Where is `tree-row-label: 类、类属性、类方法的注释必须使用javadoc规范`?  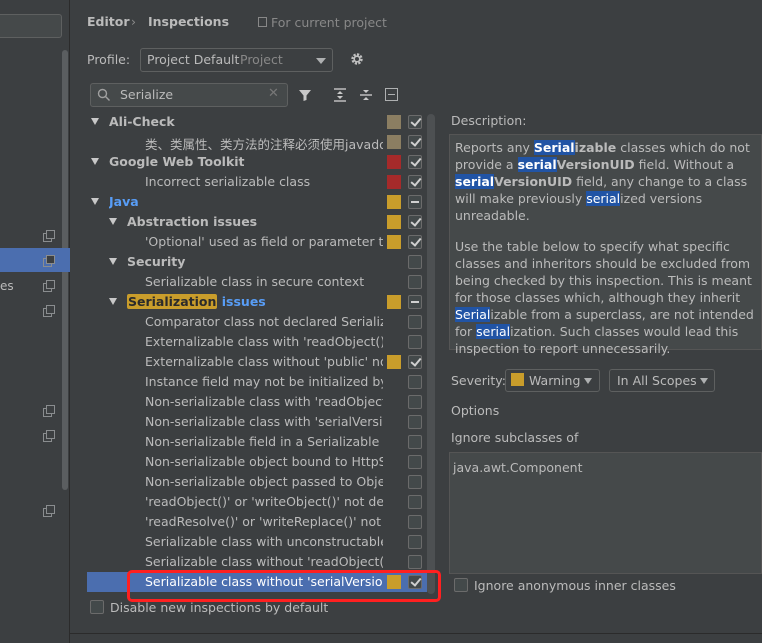 tree-row-label: 类、类属性、类方法的注释必须使用javadoc规范 is located at coordinates (264, 144).